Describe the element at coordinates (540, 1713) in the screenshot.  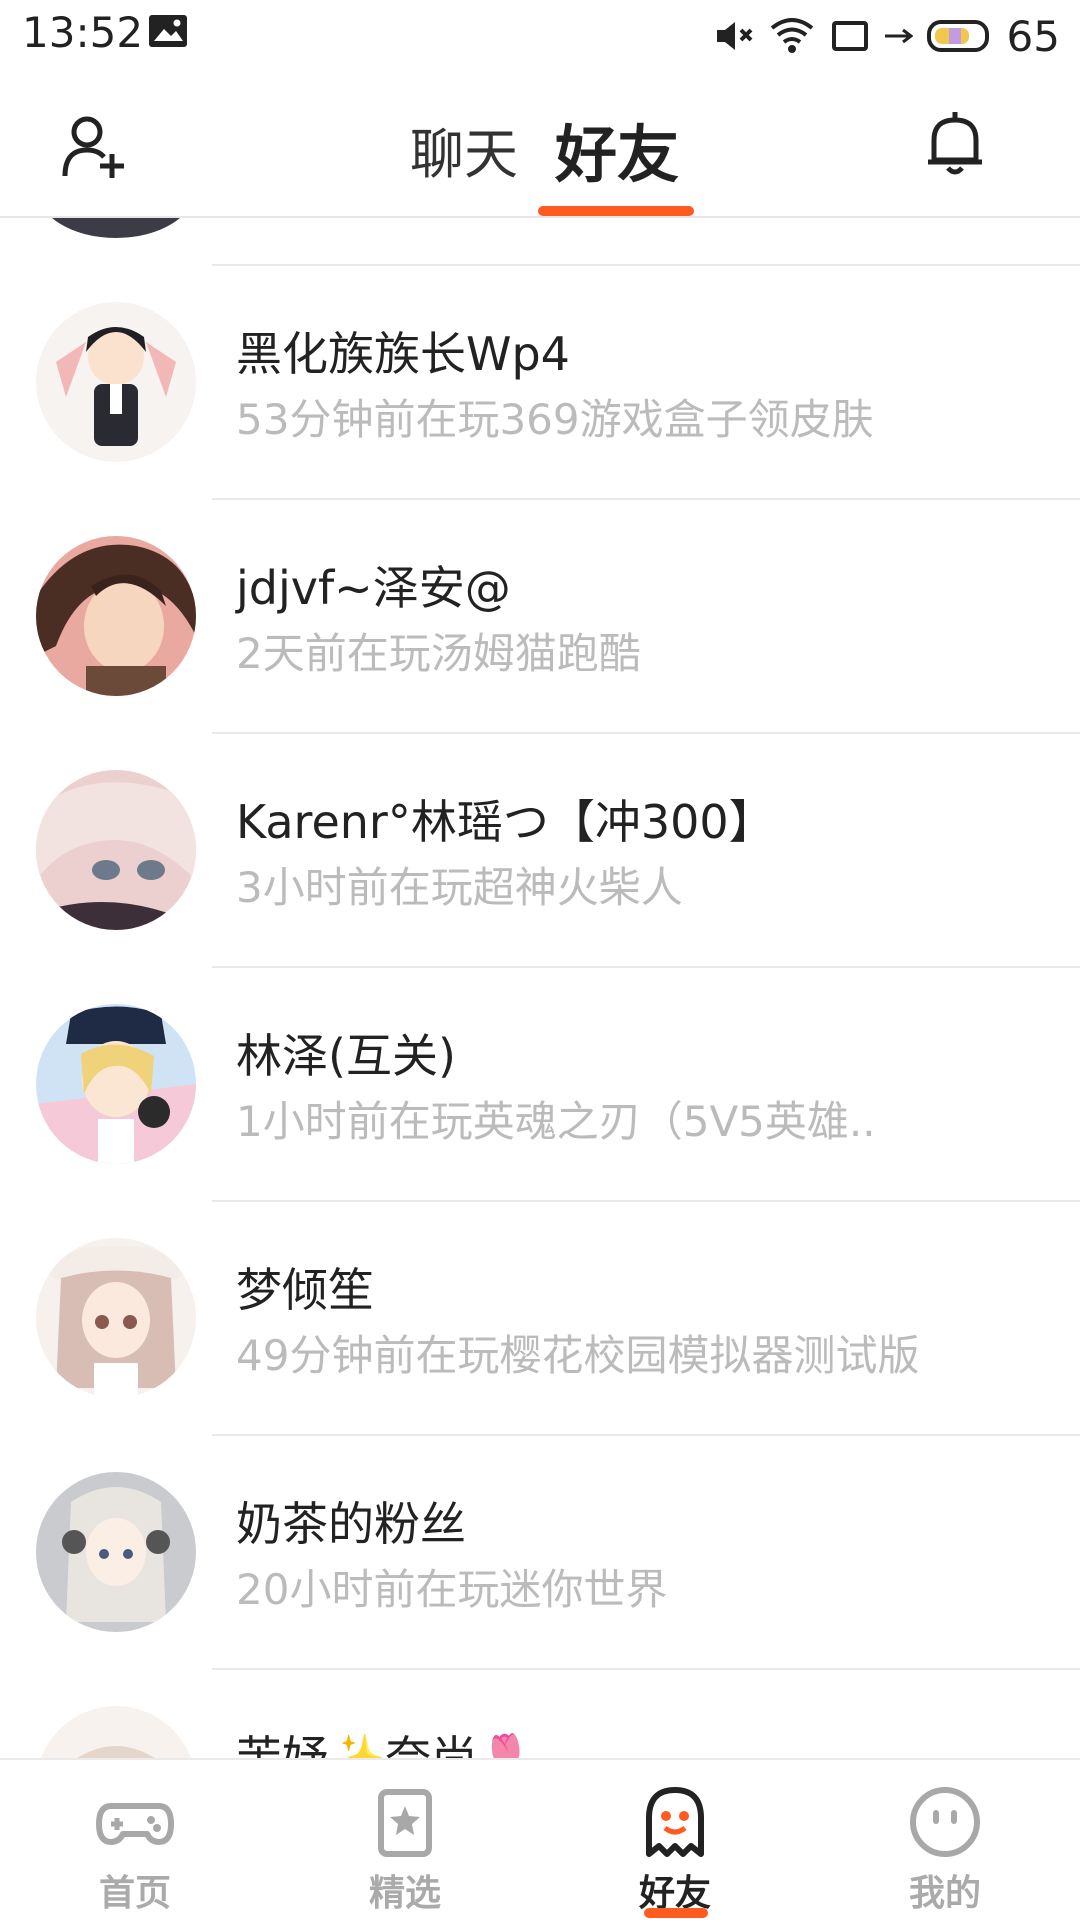
I see `friend-row: 苦妤✨奈尚🌷` at that location.